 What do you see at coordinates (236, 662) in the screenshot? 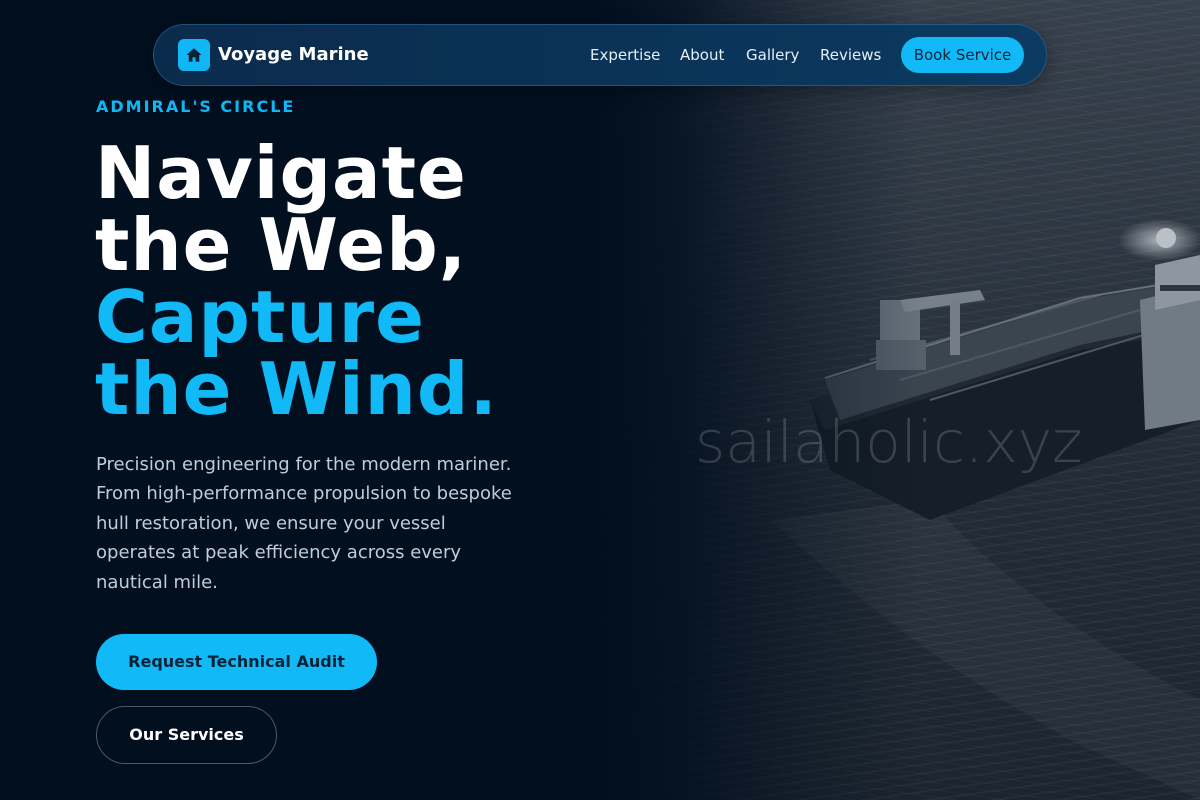
I see `request-audit-button: Request Technical Audit` at bounding box center [236, 662].